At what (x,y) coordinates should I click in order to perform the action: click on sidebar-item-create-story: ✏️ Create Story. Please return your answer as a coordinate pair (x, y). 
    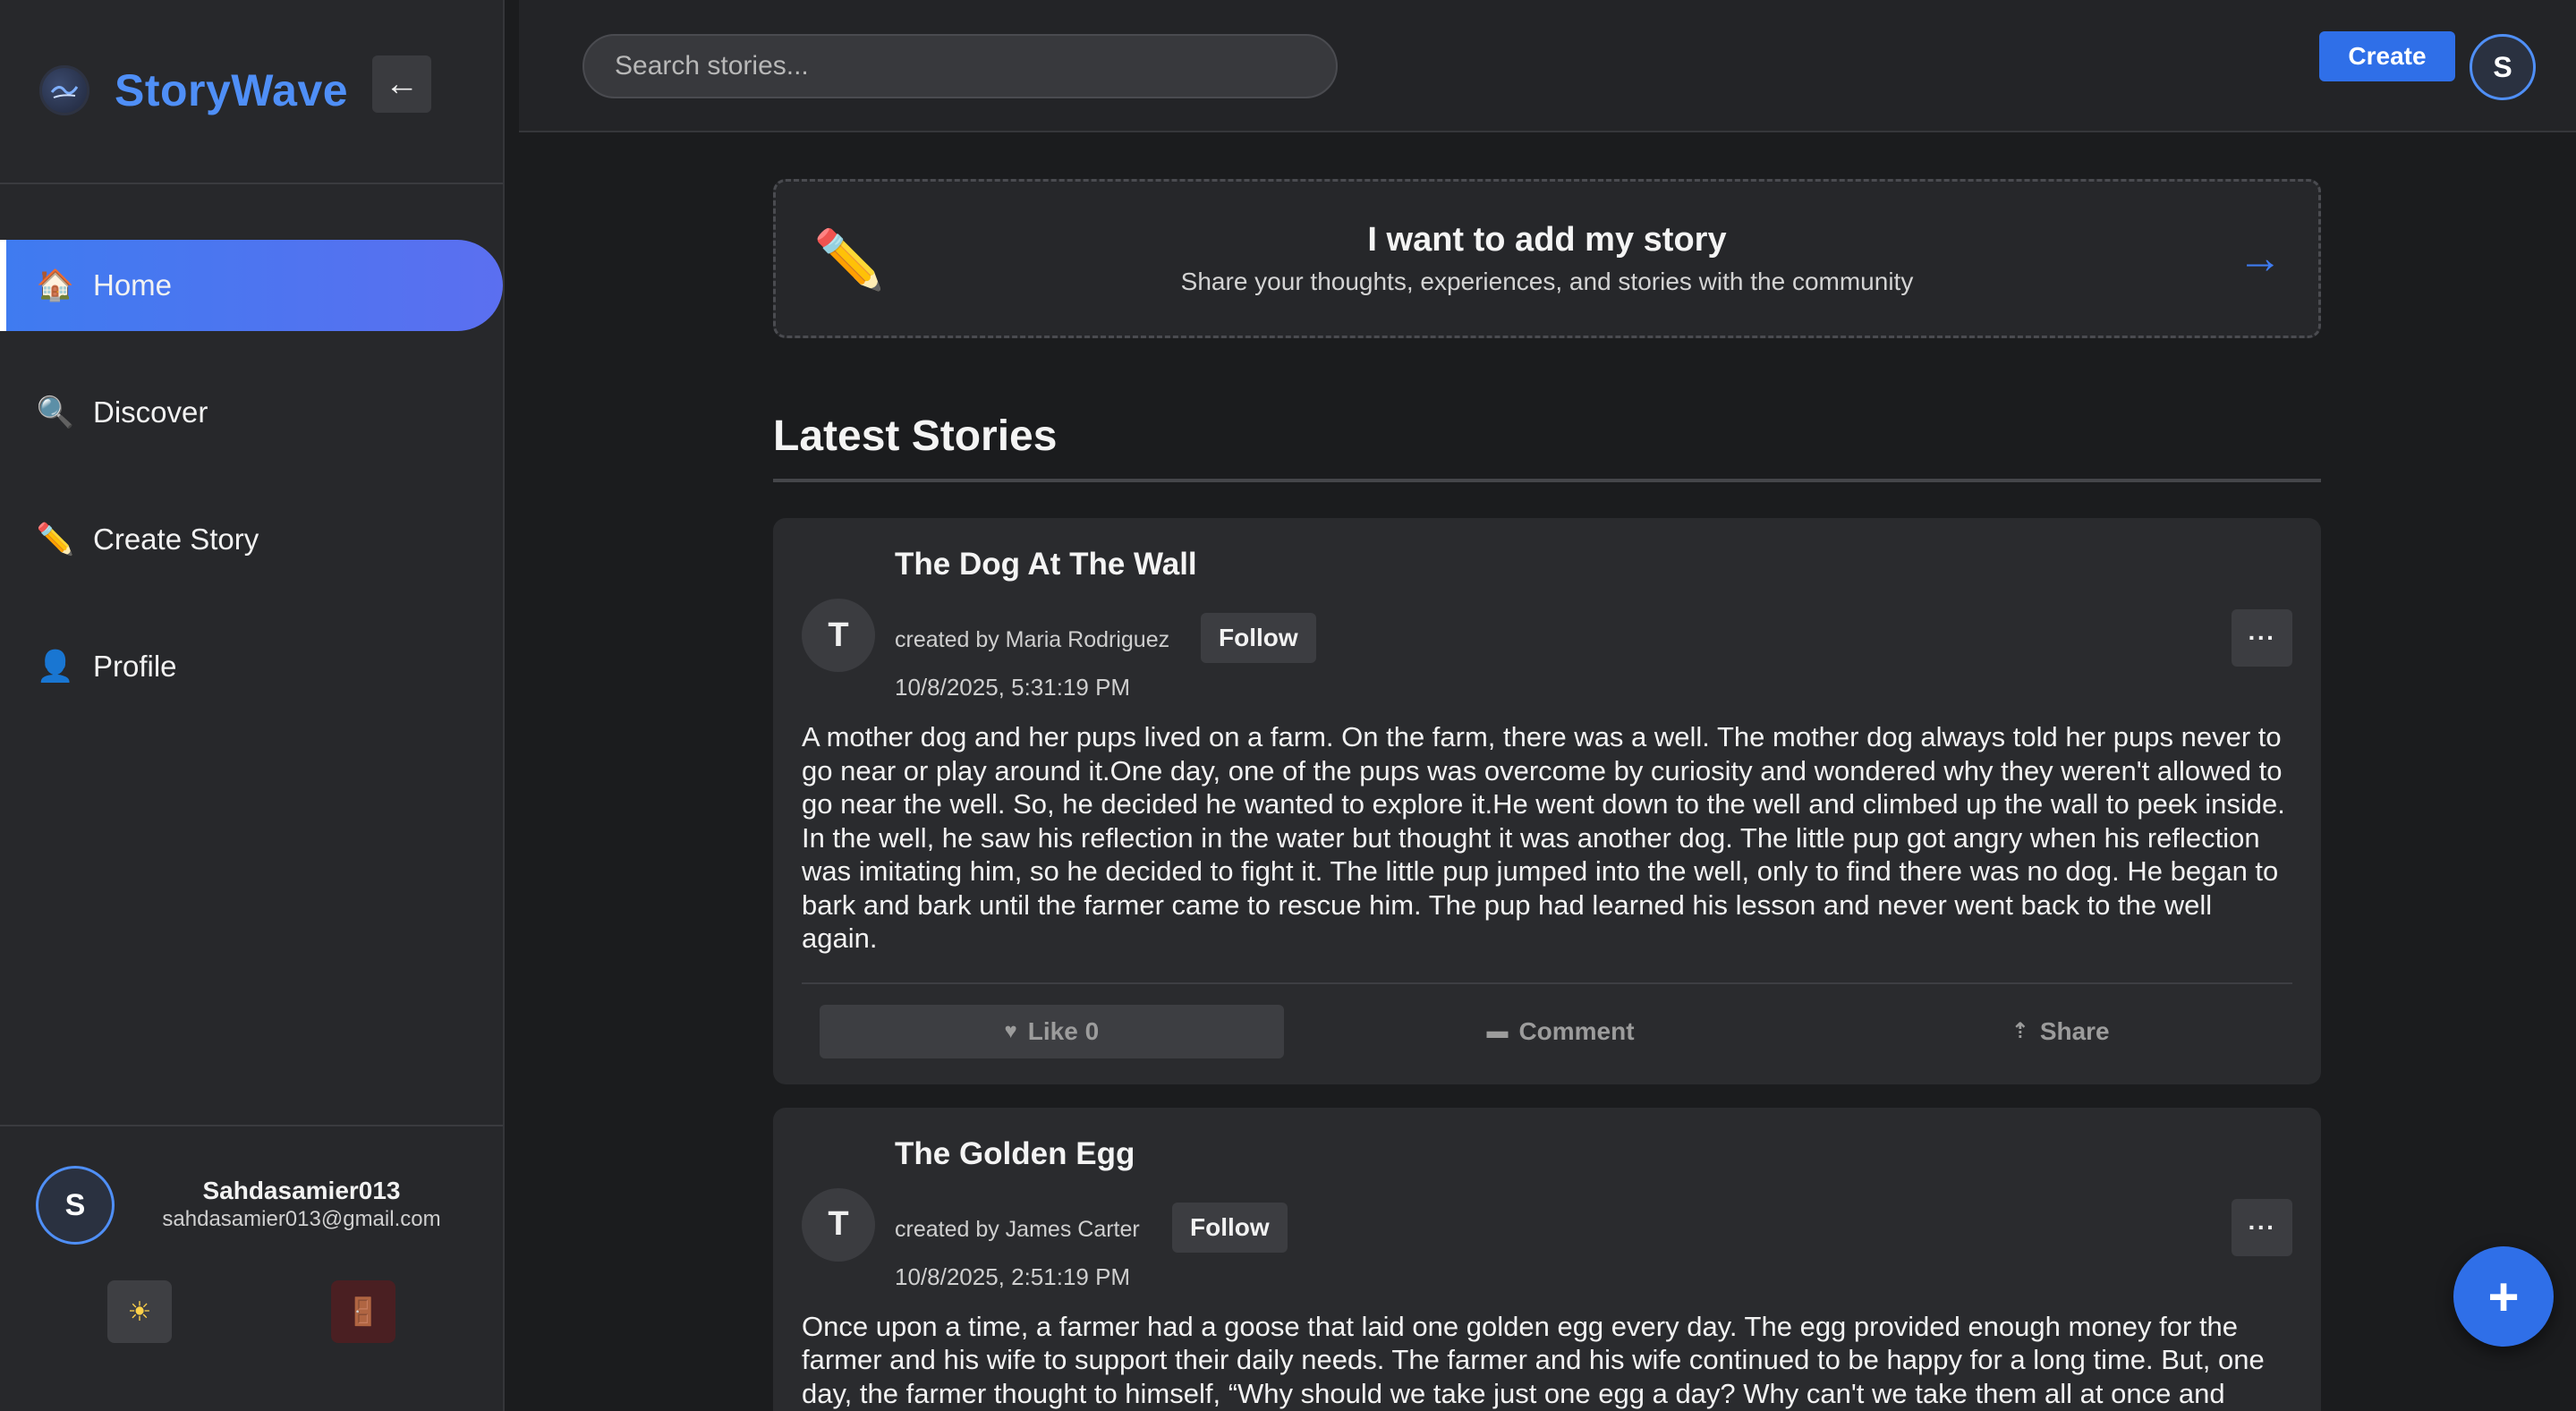
    Looking at the image, I should click on (252, 539).